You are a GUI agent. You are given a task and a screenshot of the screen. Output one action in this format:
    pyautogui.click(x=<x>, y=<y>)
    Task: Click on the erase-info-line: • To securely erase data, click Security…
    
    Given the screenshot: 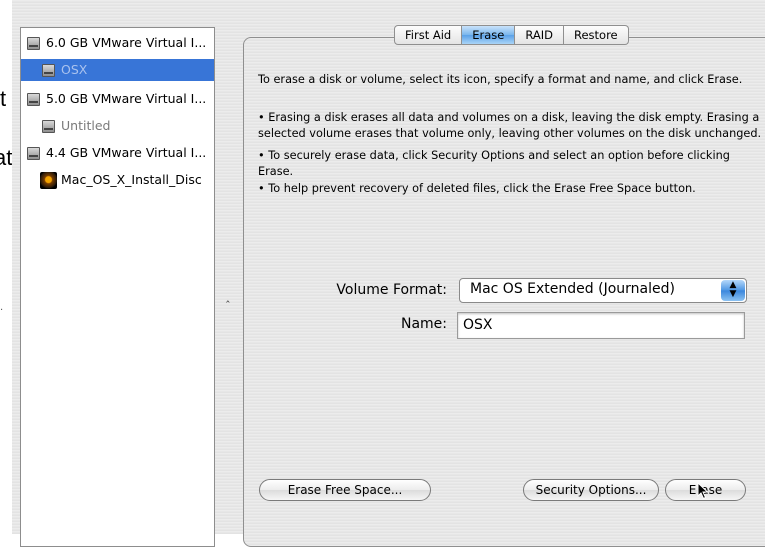 What is the action you would take?
    pyautogui.click(x=494, y=155)
    